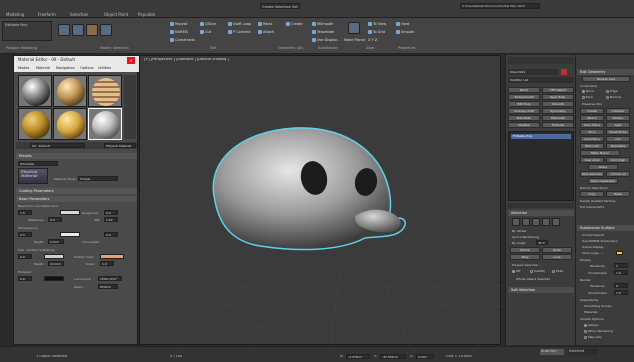 The image size is (634, 362). What do you see at coordinates (592, 174) in the screenshot?
I see `hide-selected-button: Hide Selected` at bounding box center [592, 174].